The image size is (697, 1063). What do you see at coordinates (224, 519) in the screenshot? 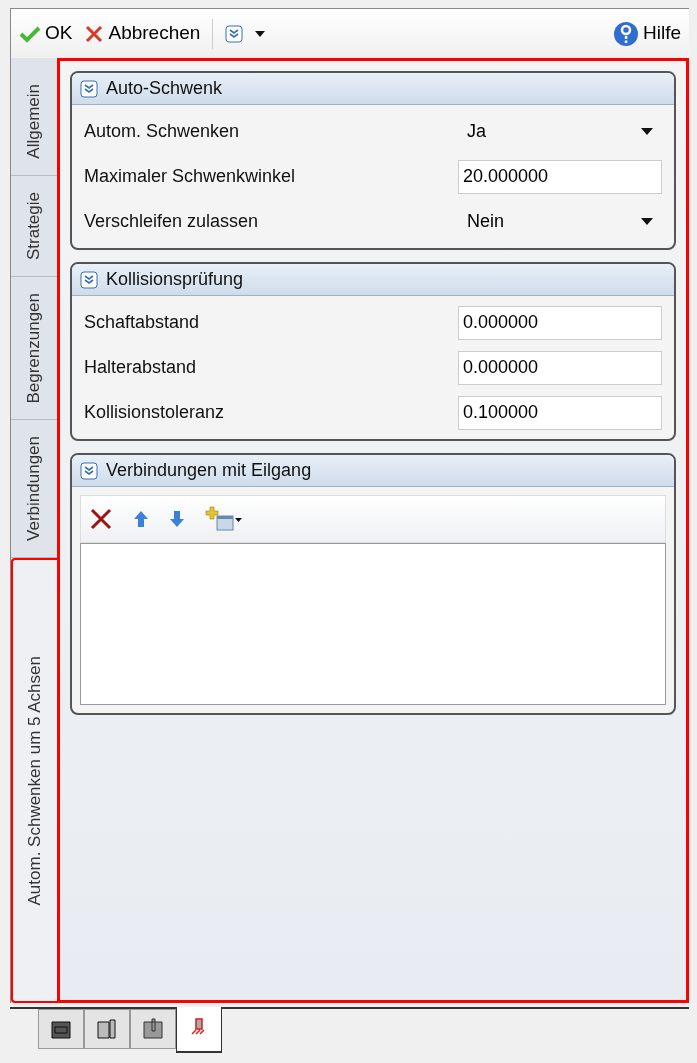
I see `add-table-icon` at bounding box center [224, 519].